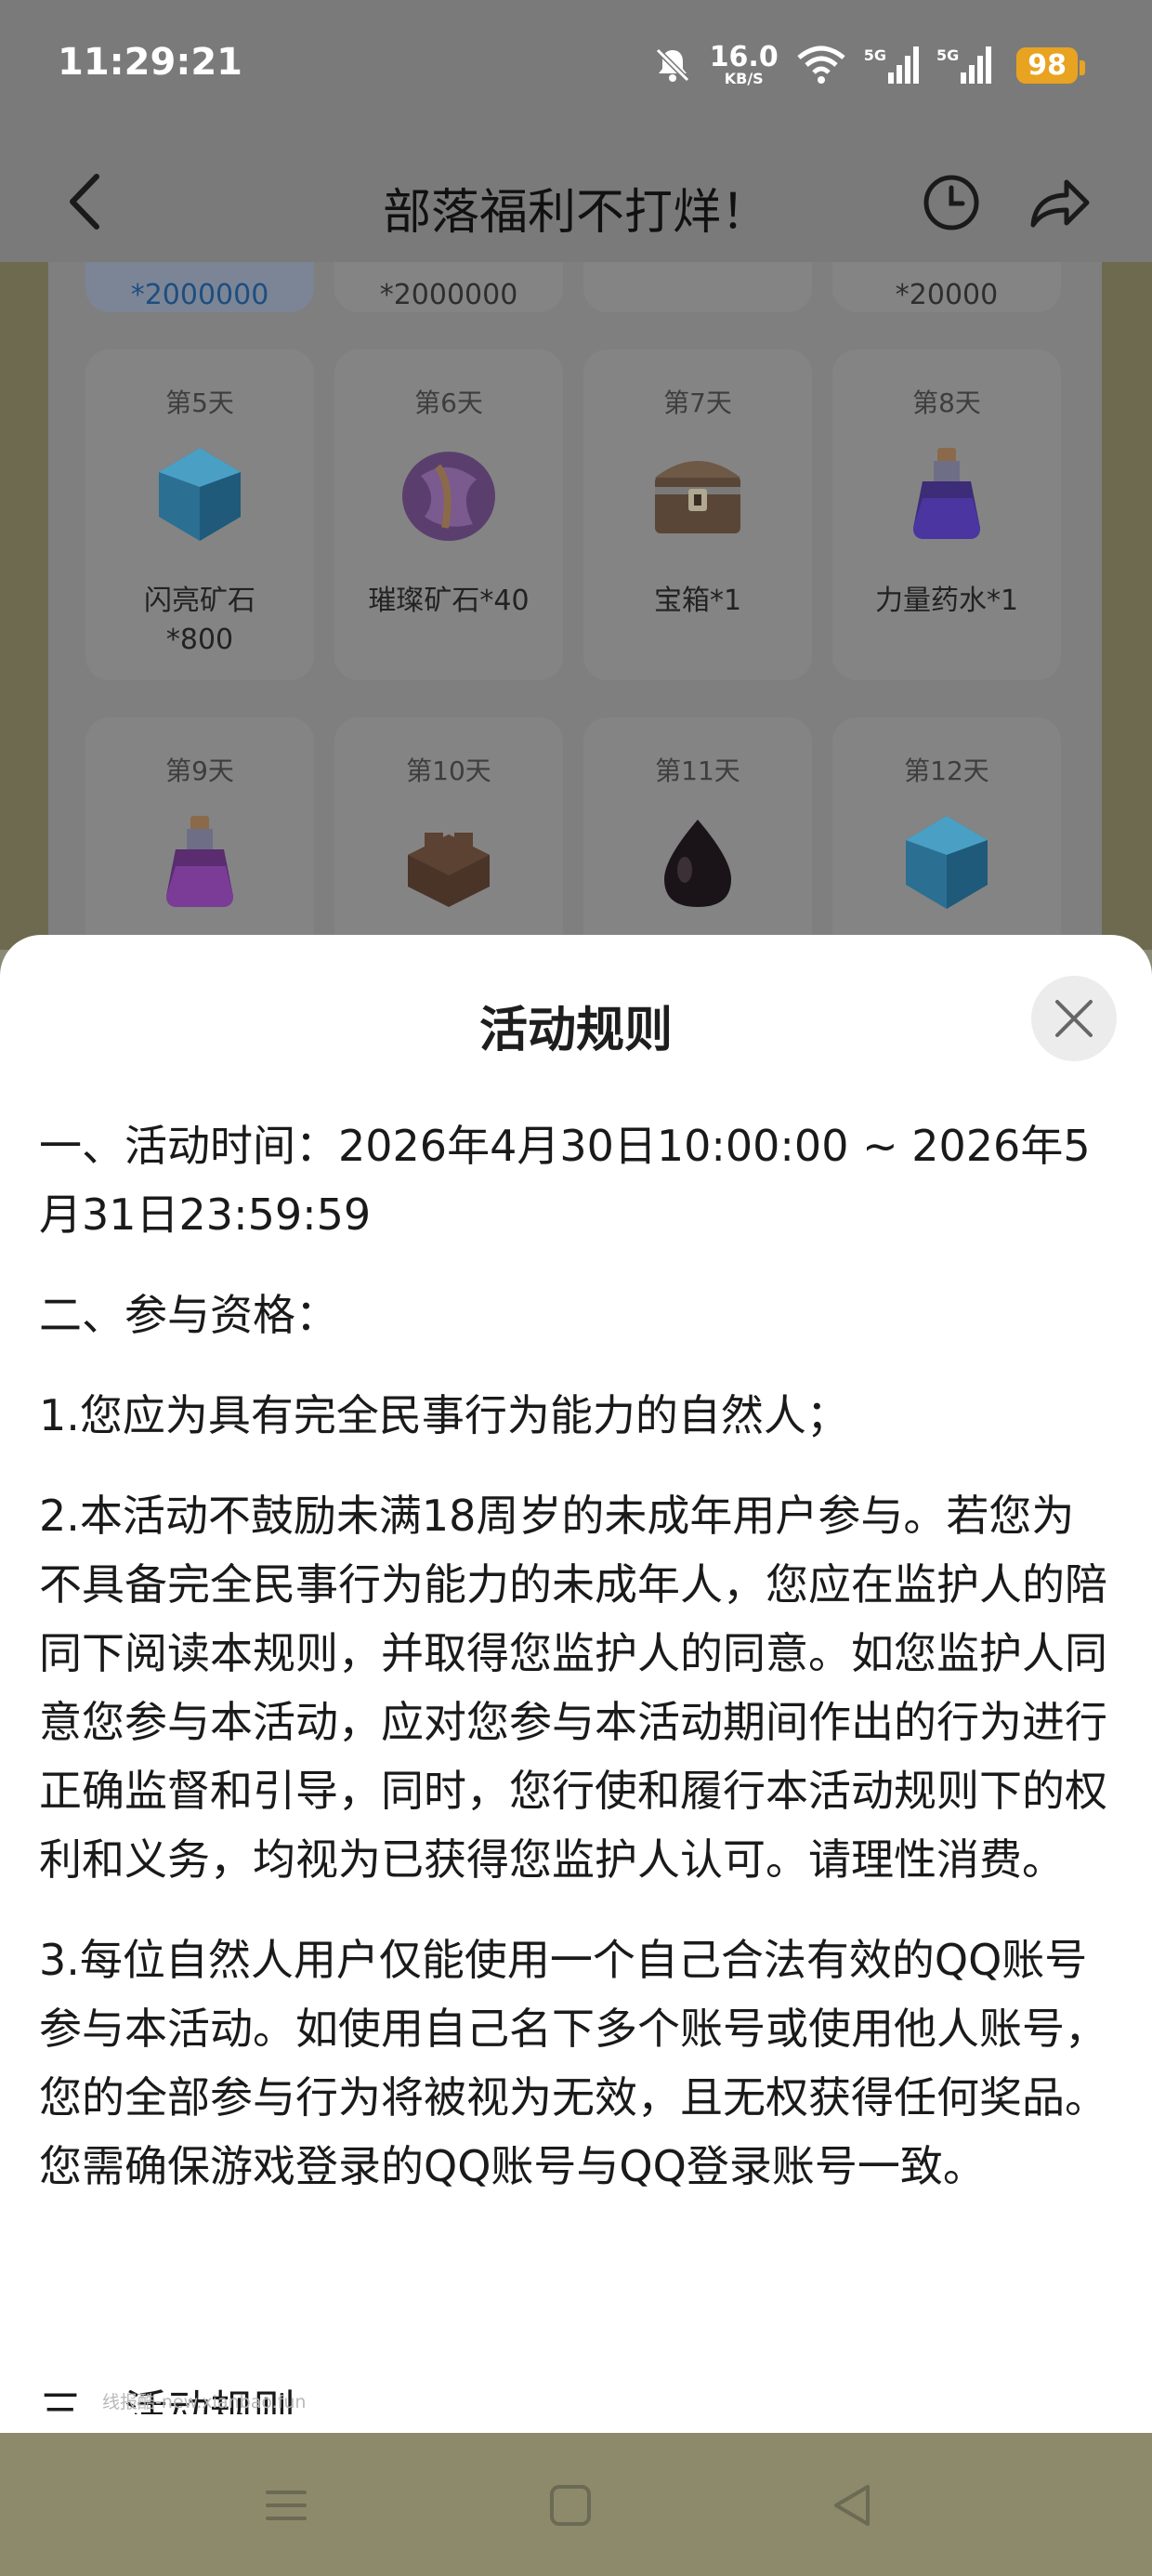 This screenshot has width=1152, height=2576. What do you see at coordinates (199, 771) in the screenshot?
I see `reward-day: 第9天` at bounding box center [199, 771].